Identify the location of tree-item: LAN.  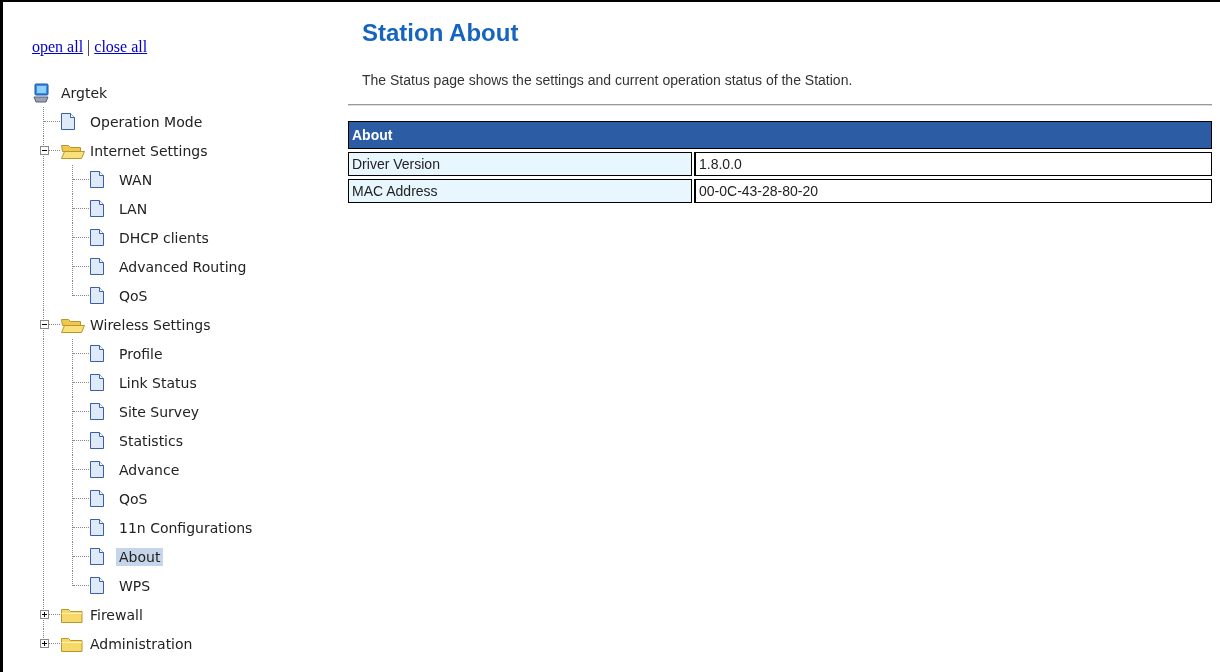
(133, 208).